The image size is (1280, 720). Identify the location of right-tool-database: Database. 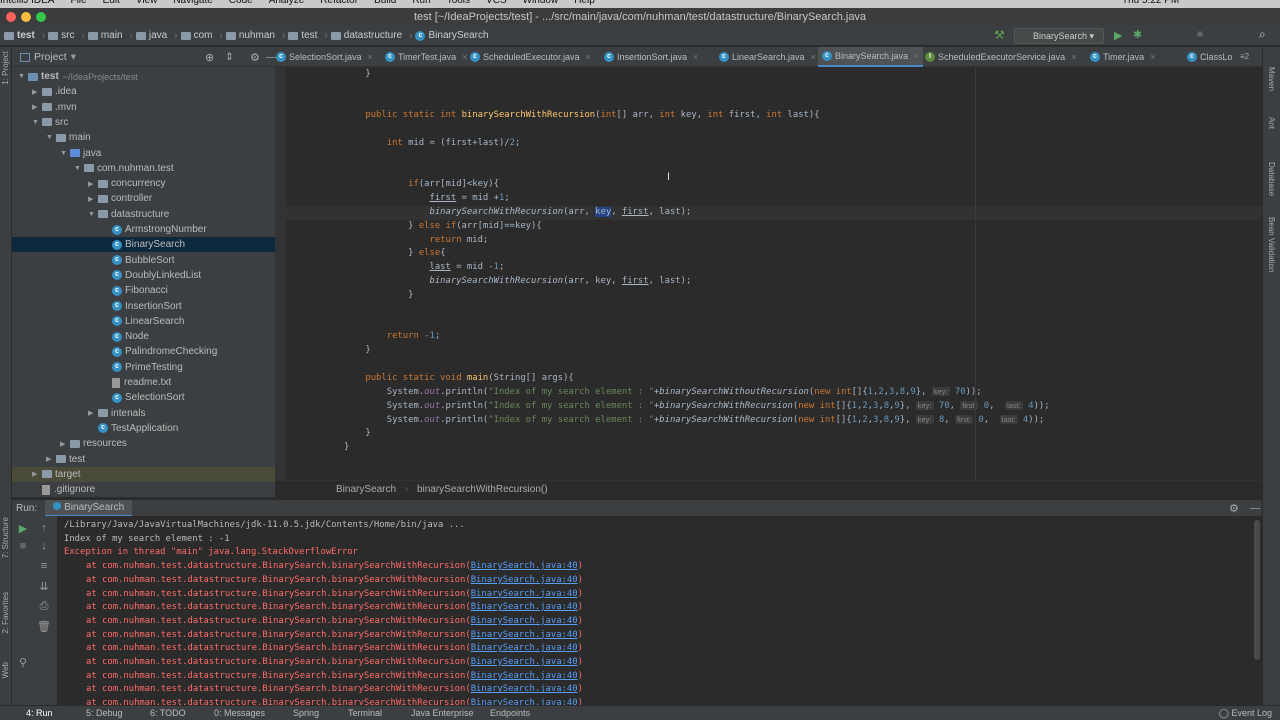
(1271, 179).